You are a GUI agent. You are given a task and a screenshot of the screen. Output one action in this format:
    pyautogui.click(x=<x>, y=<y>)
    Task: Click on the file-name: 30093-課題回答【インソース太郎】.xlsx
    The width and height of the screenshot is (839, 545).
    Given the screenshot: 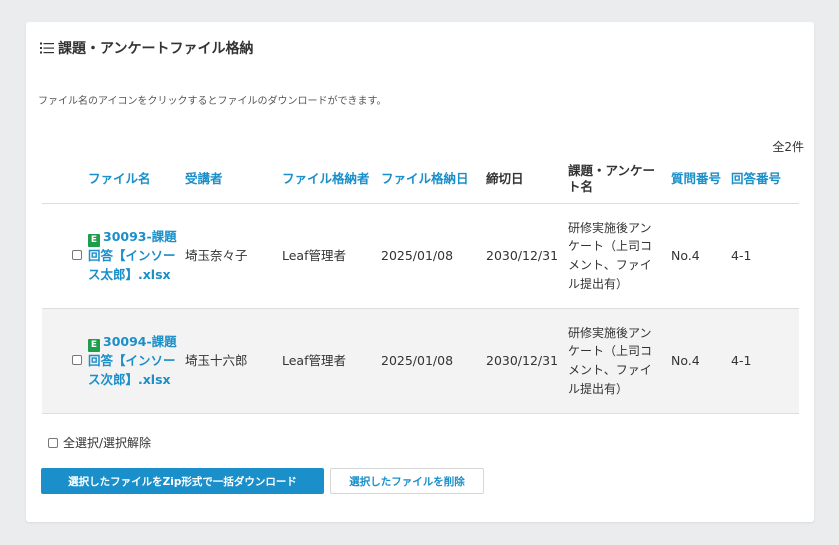 What is the action you would take?
    pyautogui.click(x=132, y=255)
    